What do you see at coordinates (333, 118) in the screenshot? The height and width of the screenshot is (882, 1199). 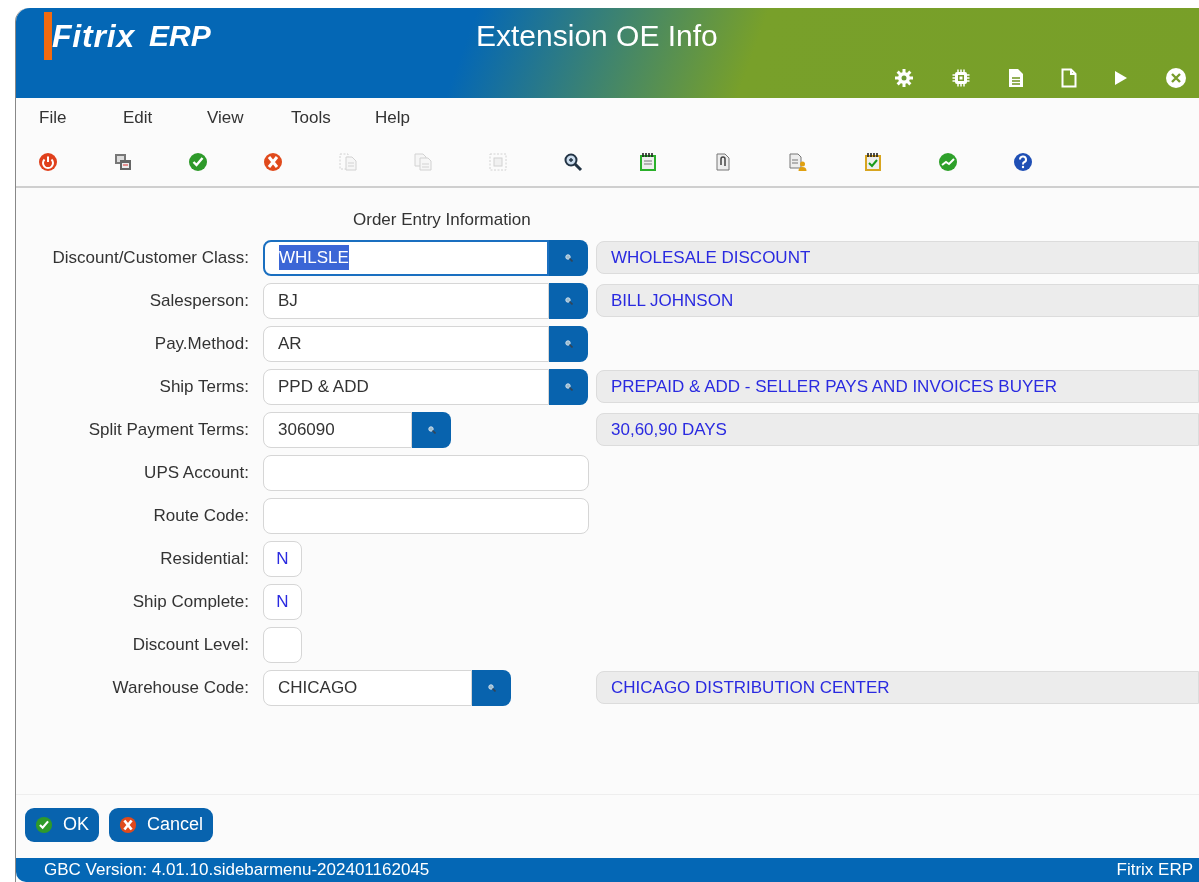 I see `menu-item: Tools` at bounding box center [333, 118].